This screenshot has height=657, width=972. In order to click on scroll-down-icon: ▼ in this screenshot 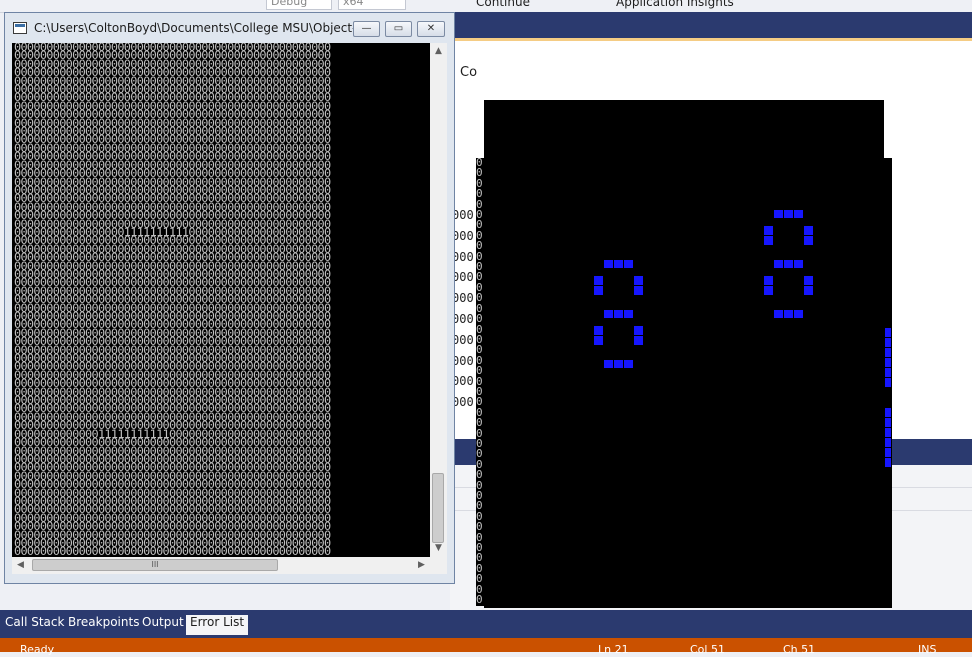, I will do `click(438, 548)`.